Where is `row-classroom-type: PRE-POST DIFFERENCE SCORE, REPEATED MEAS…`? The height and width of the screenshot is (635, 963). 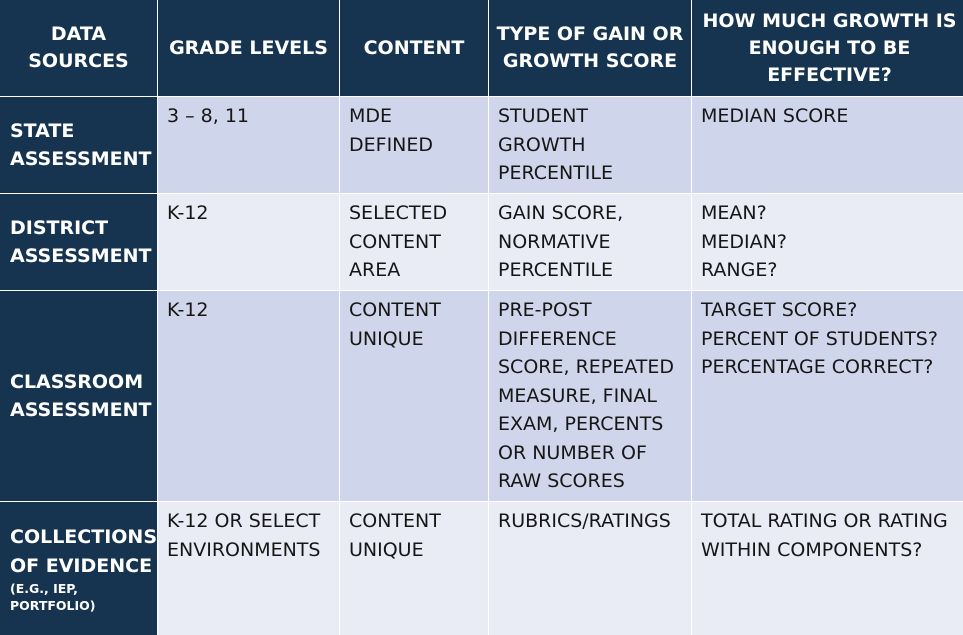 row-classroom-type: PRE-POST DIFFERENCE SCORE, REPEATED MEAS… is located at coordinates (590, 396).